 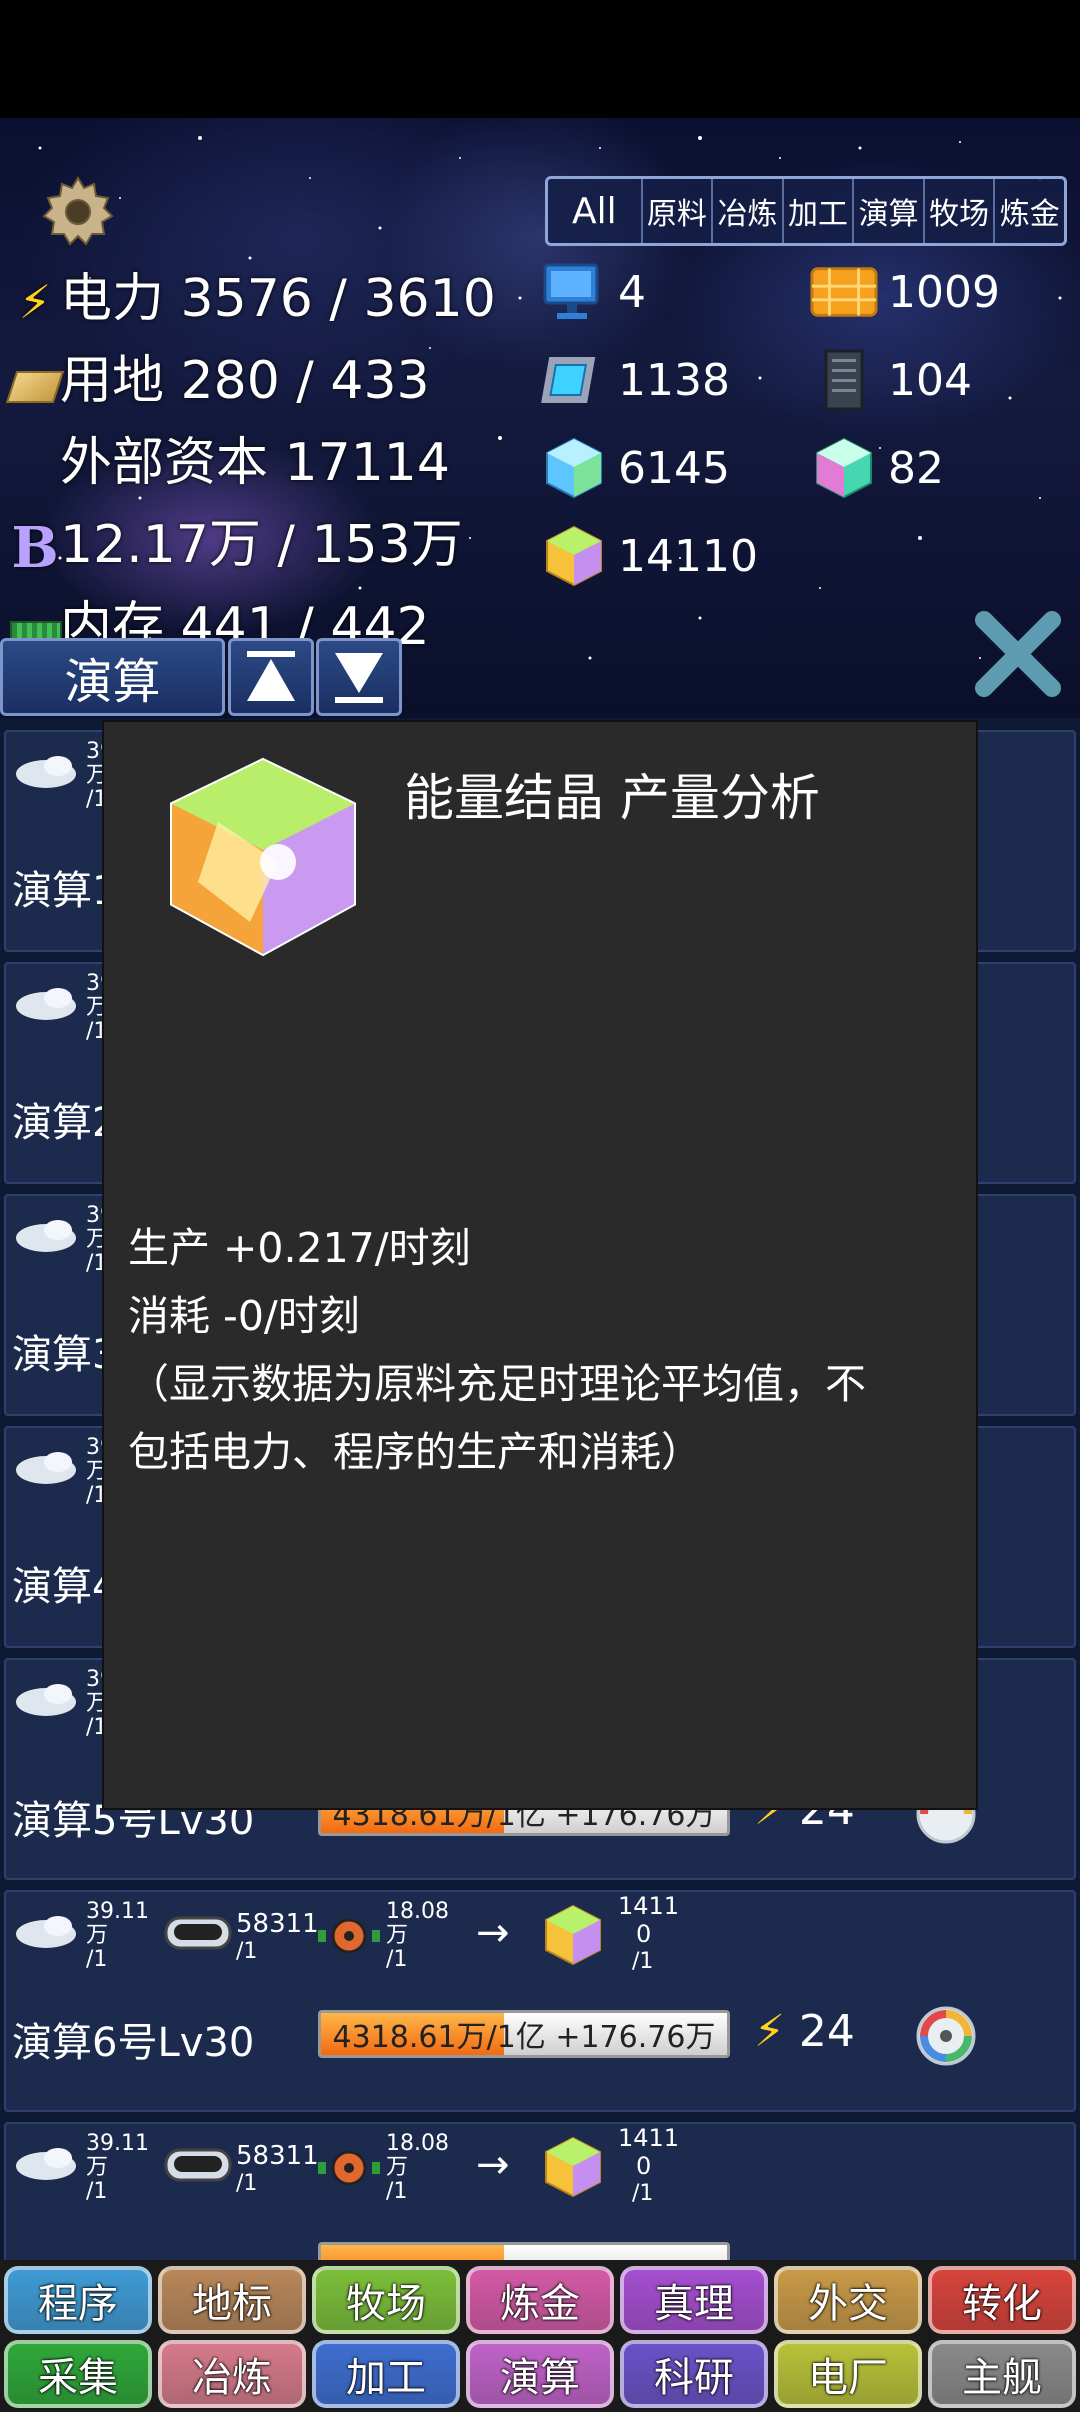 What do you see at coordinates (595, 211) in the screenshot?
I see `filter-tab-all: All` at bounding box center [595, 211].